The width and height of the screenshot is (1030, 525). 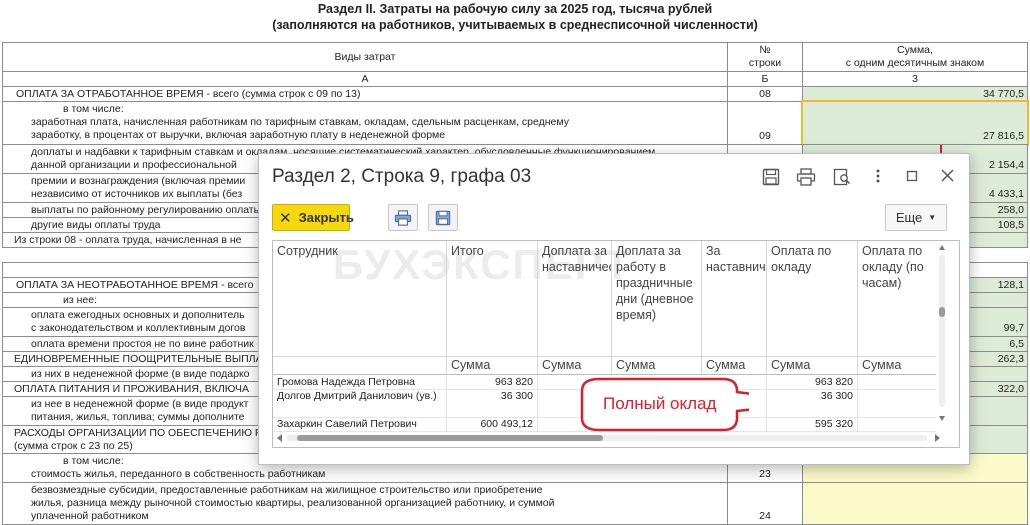 What do you see at coordinates (897, 383) in the screenshot?
I see `table-row-1-hourly` at bounding box center [897, 383].